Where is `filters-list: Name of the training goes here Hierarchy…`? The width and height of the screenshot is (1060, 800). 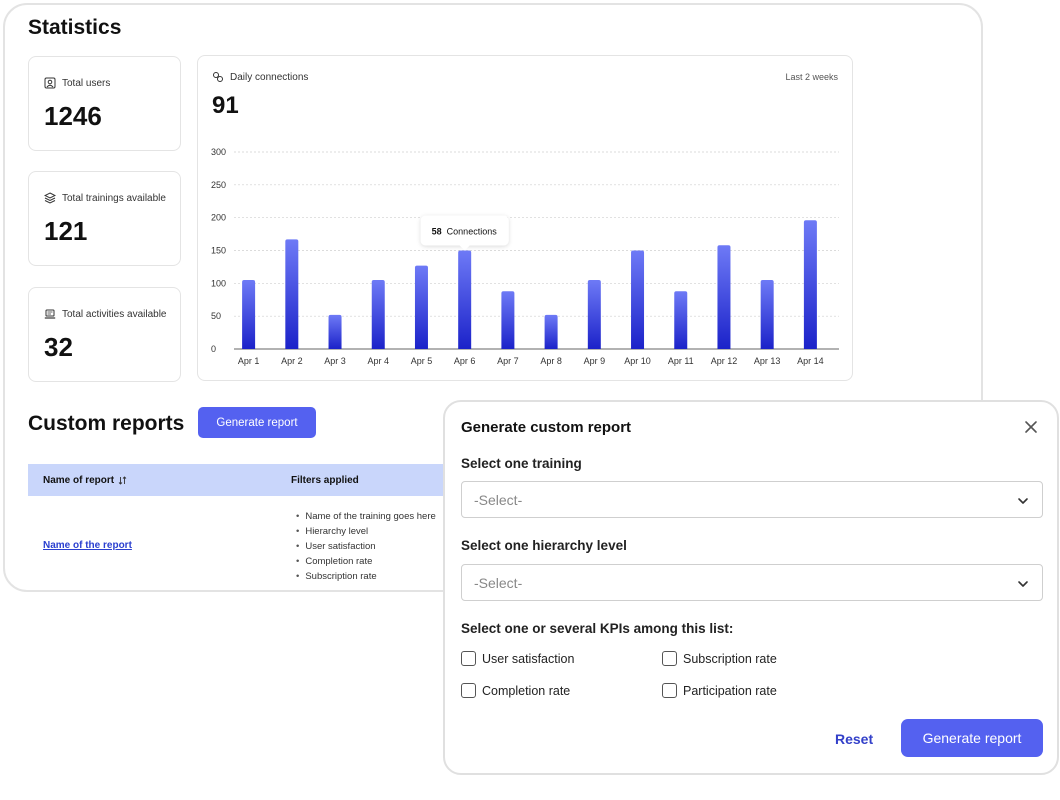
filters-list: Name of the training goes here Hierarchy… is located at coordinates (366, 546).